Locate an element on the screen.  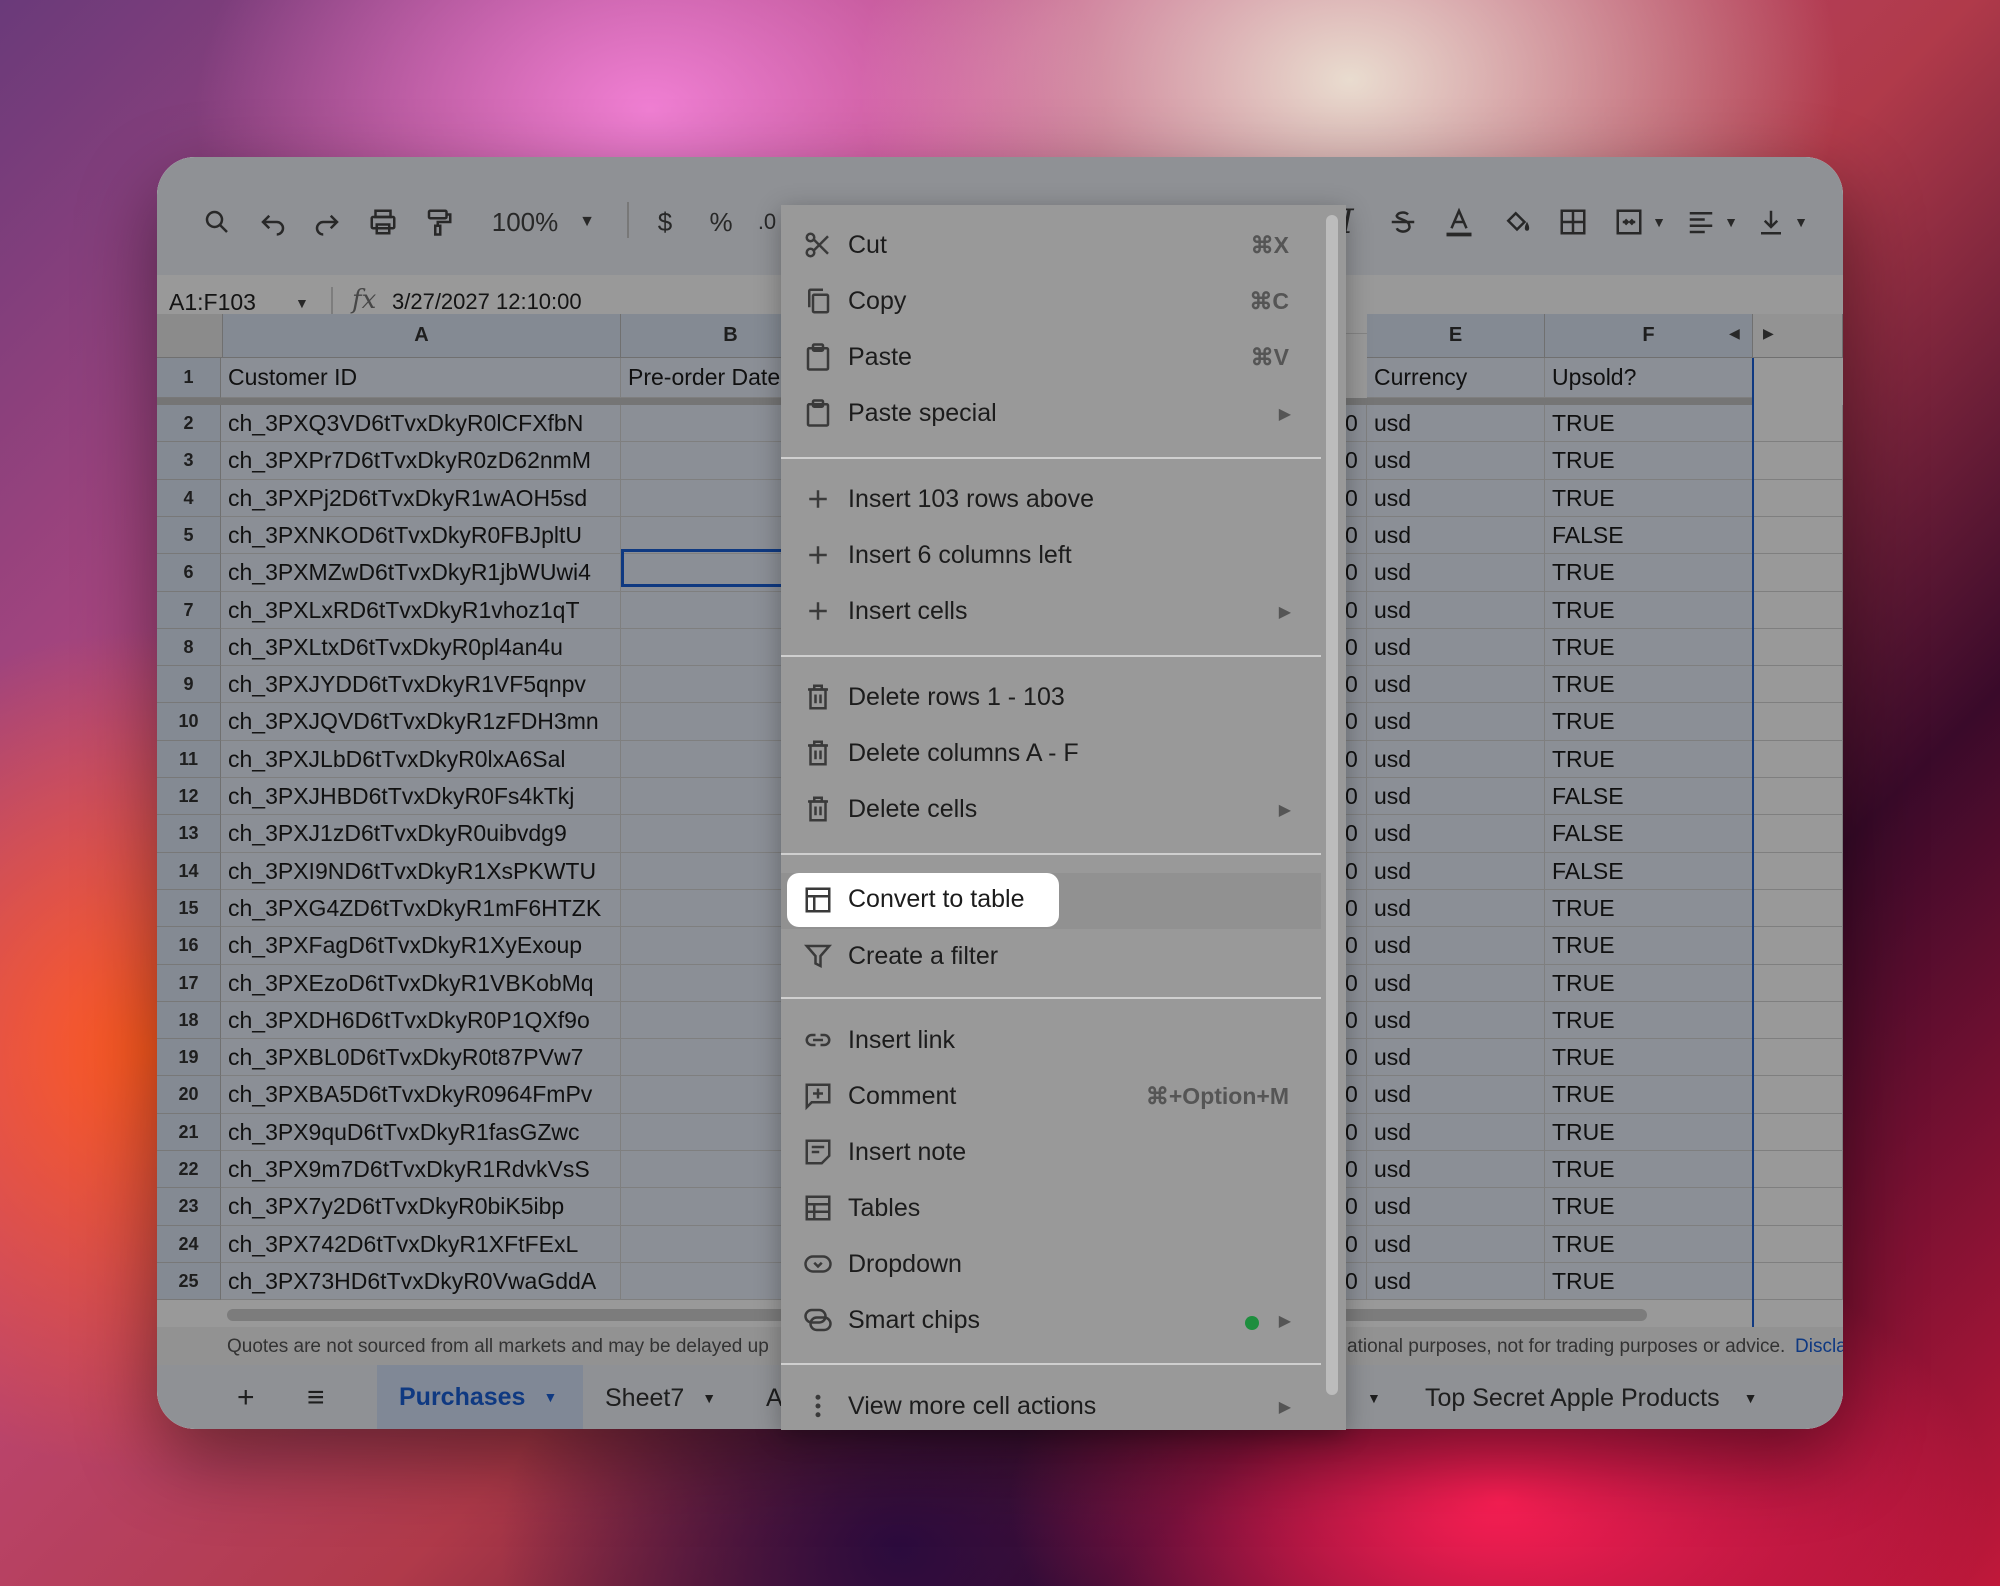
header-cell-currency: Currency is located at coordinates (1456, 378).